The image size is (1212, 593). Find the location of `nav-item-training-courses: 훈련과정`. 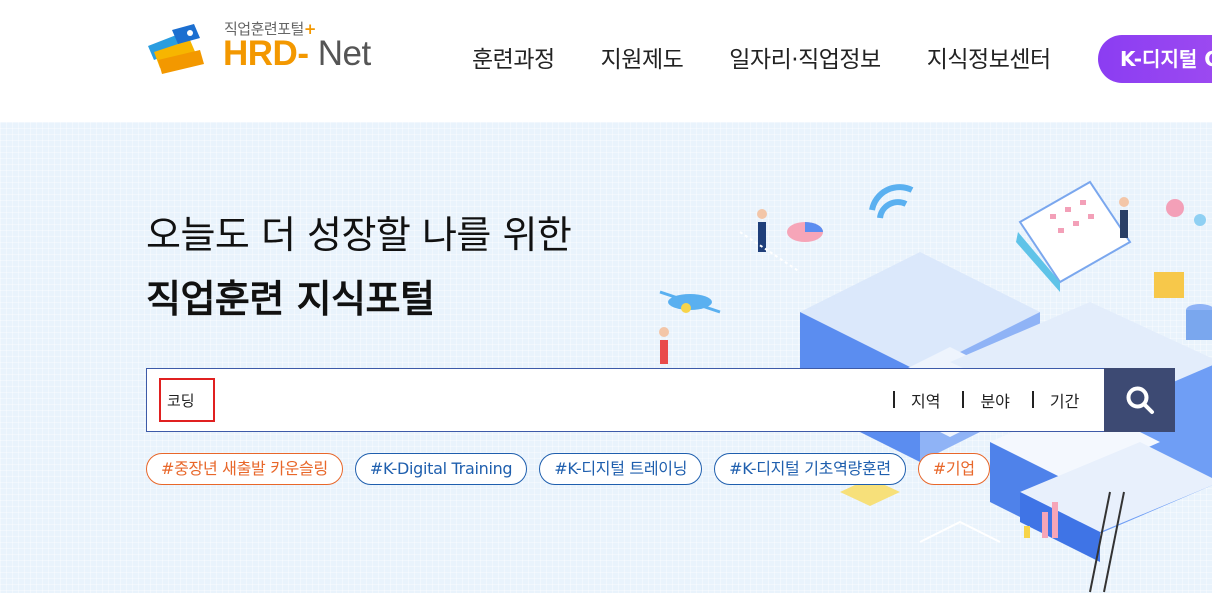

nav-item-training-courses: 훈련과정 is located at coordinates (513, 57).